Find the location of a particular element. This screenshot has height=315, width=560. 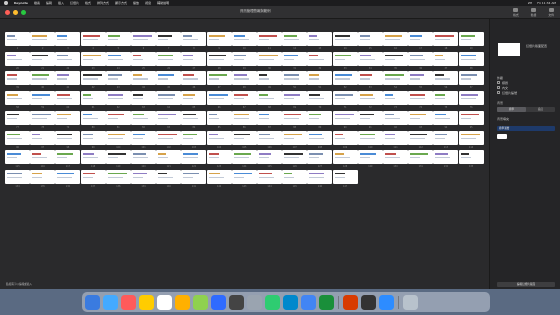

document-tab: 文件 is located at coordinates (551, 12).